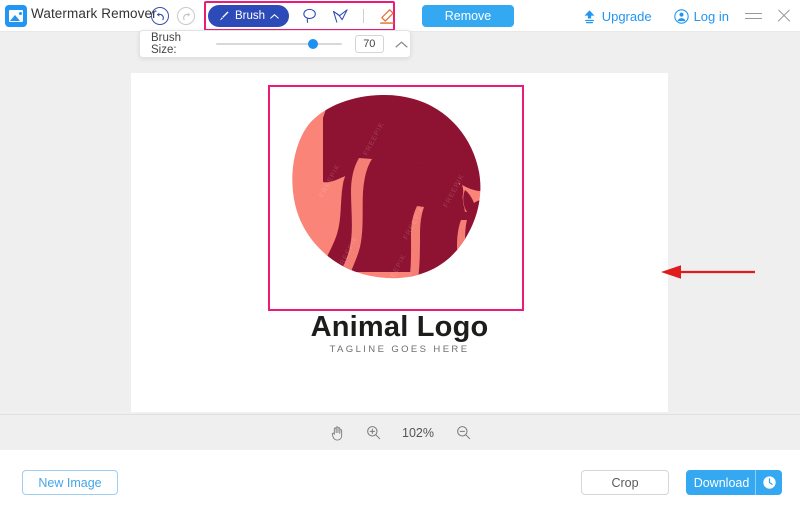 This screenshot has width=800, height=520. I want to click on tool-brush-button: Brush, so click(249, 16).